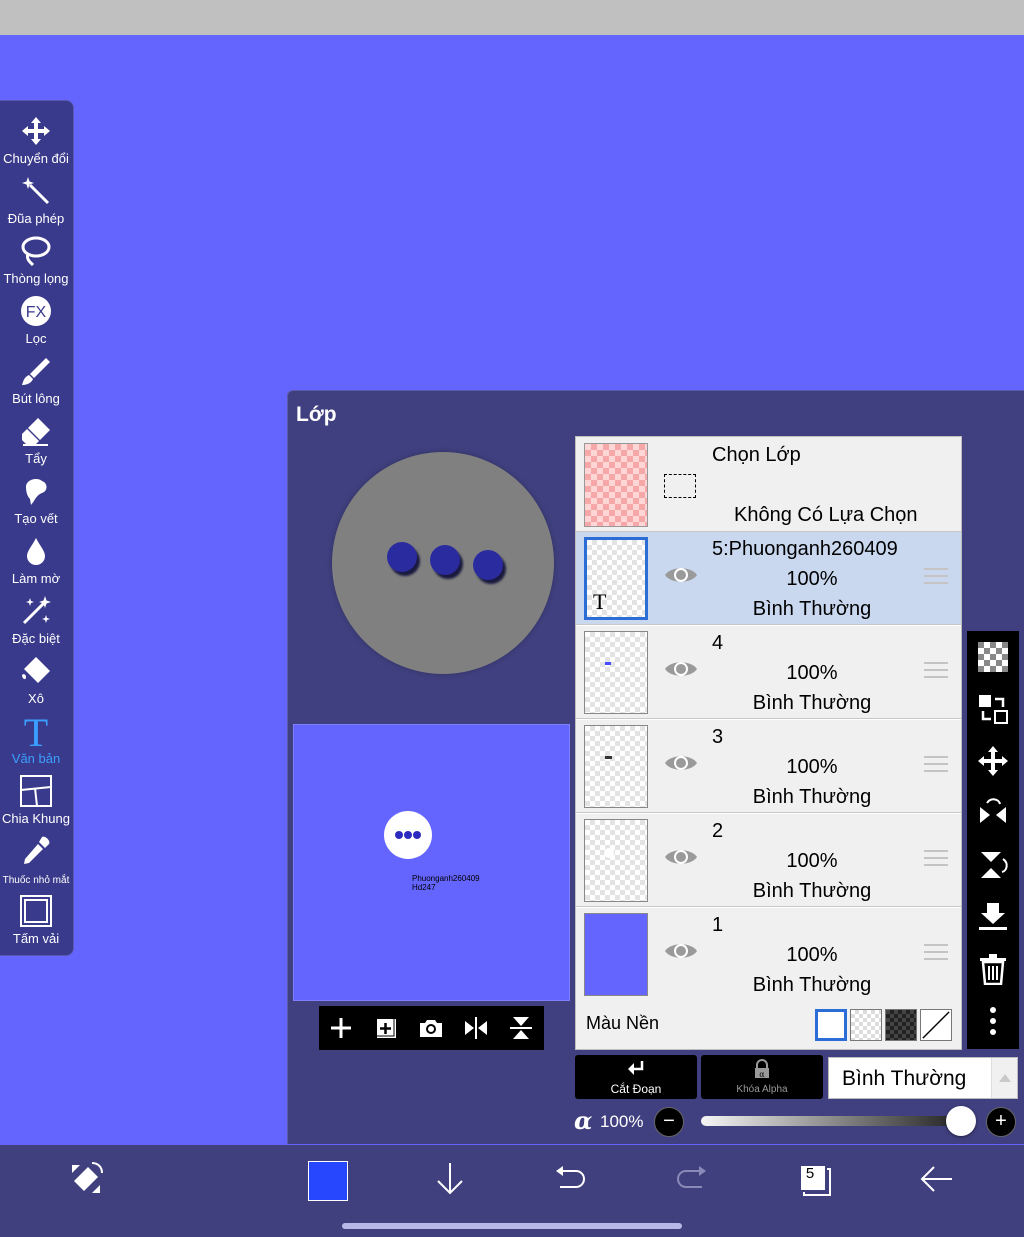 This screenshot has height=1237, width=1024. What do you see at coordinates (36, 203) in the screenshot?
I see `tool-magic-wand: Đũa phép` at bounding box center [36, 203].